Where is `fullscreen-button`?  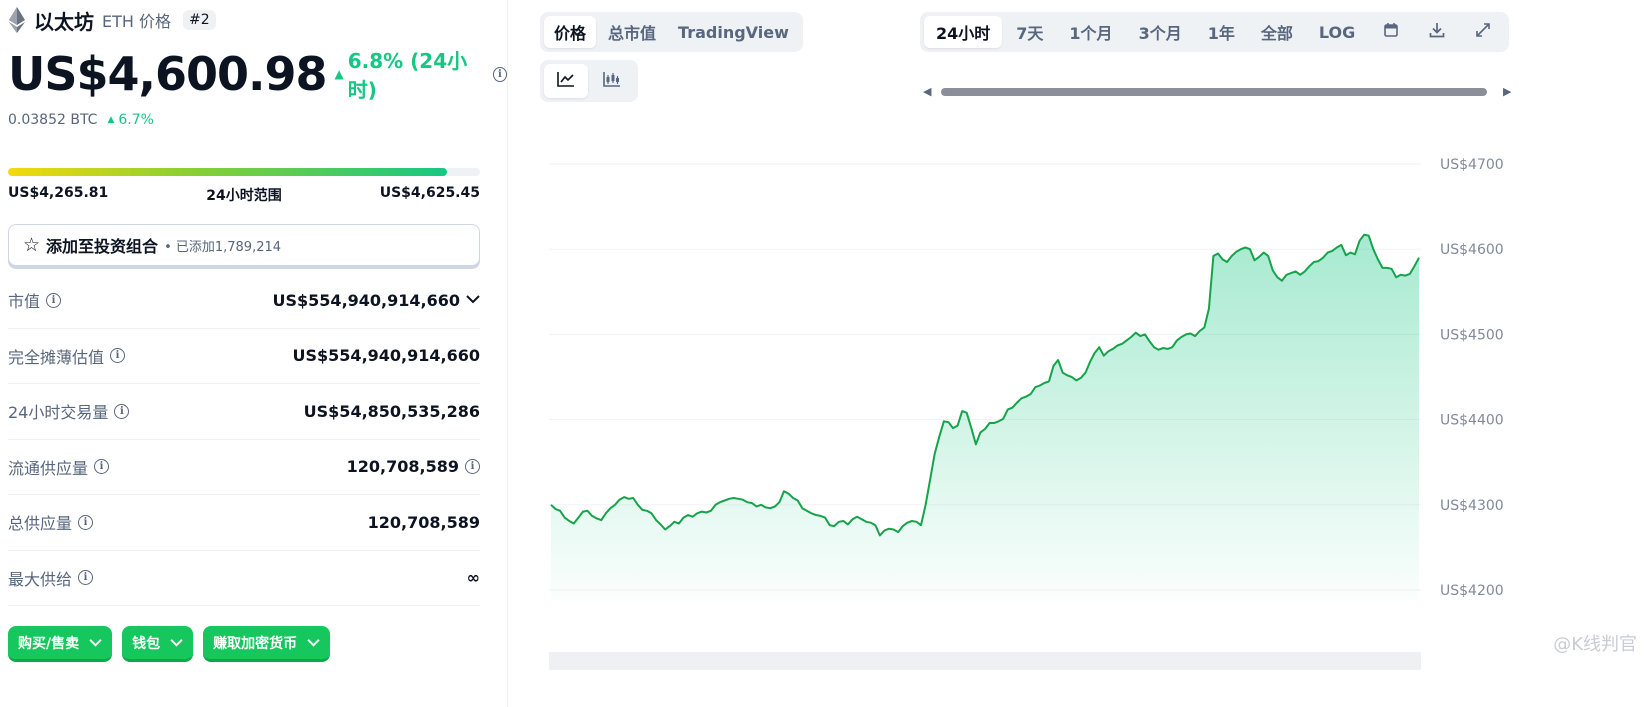
fullscreen-button is located at coordinates (1483, 32).